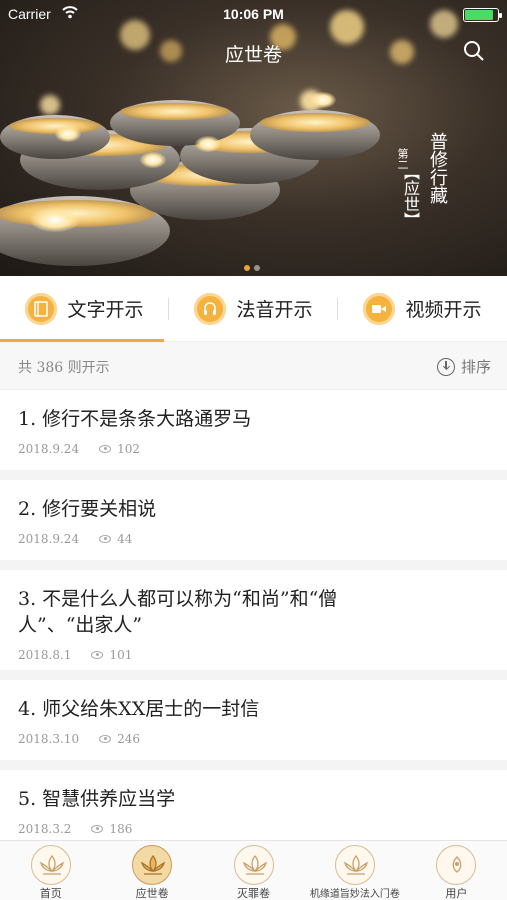 The height and width of the screenshot is (900, 507). Describe the element at coordinates (252, 265) in the screenshot. I see `carousel-pager` at that location.